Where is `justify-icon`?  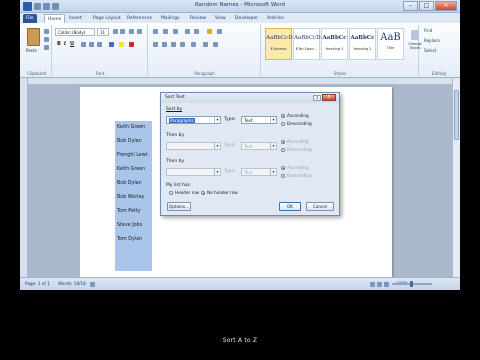 justify-icon is located at coordinates (182, 44).